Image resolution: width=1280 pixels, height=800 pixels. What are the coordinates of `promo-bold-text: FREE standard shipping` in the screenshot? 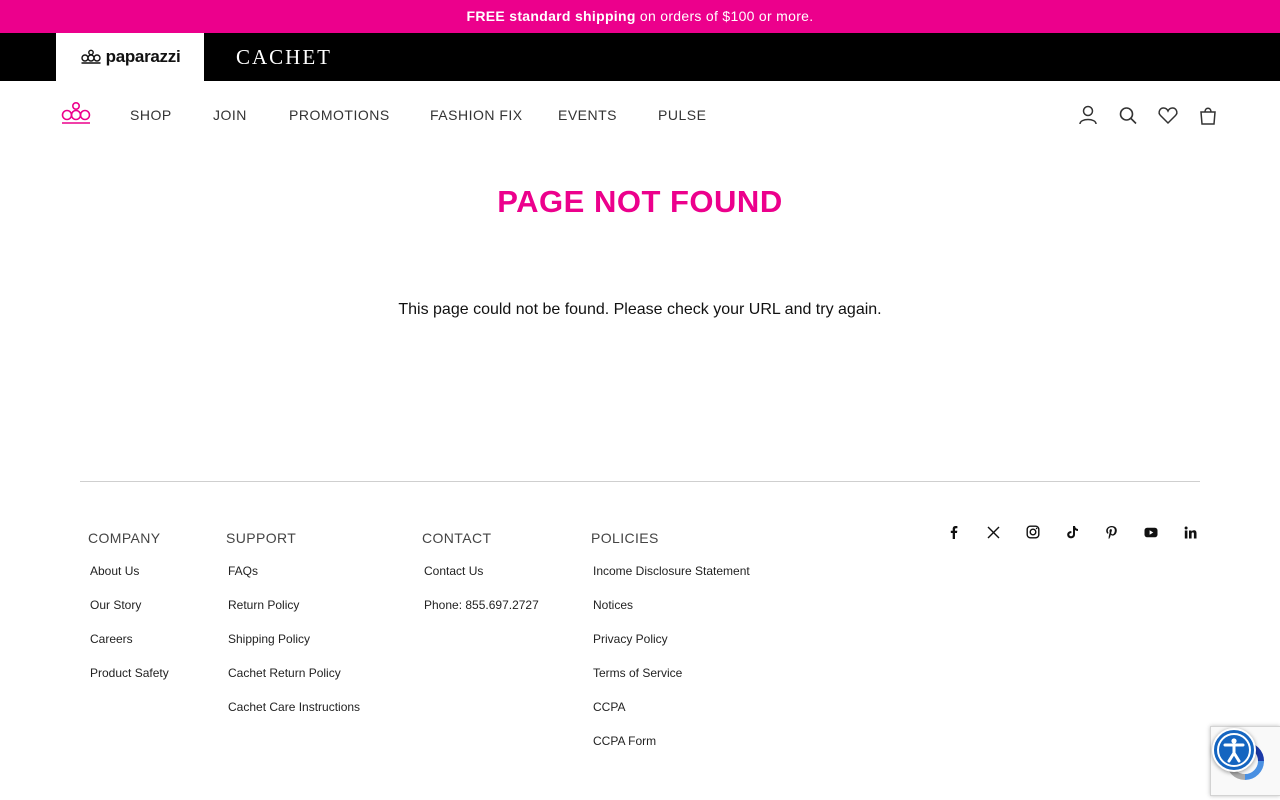 It's located at (551, 16).